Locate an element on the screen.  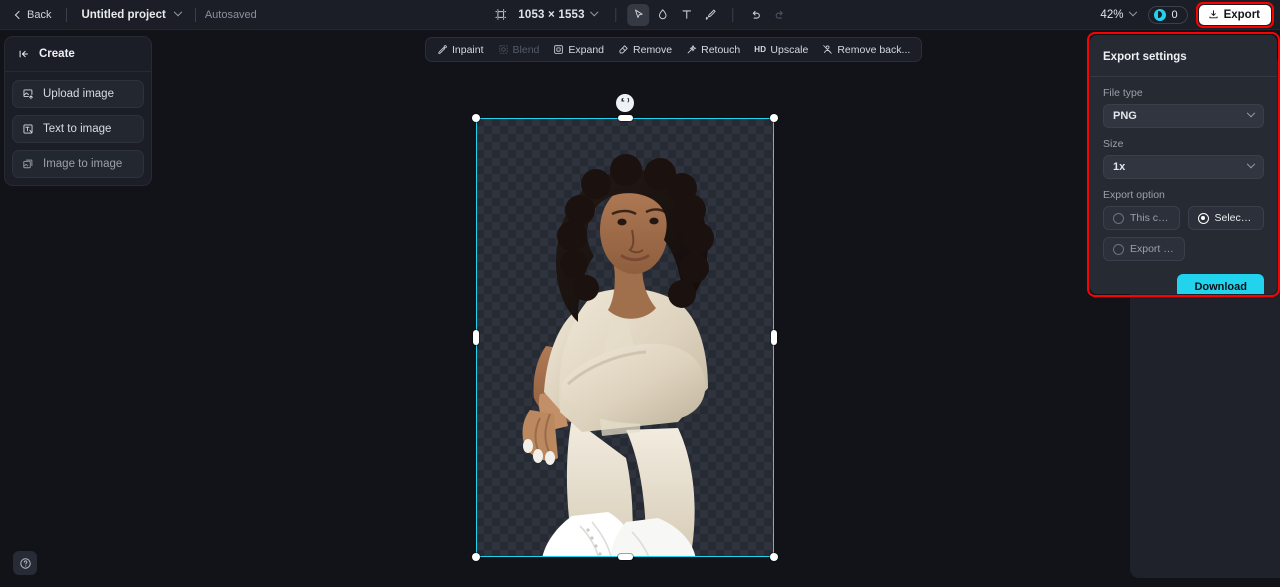
zoom-dropdown: 42% is located at coordinates (1118, 15).